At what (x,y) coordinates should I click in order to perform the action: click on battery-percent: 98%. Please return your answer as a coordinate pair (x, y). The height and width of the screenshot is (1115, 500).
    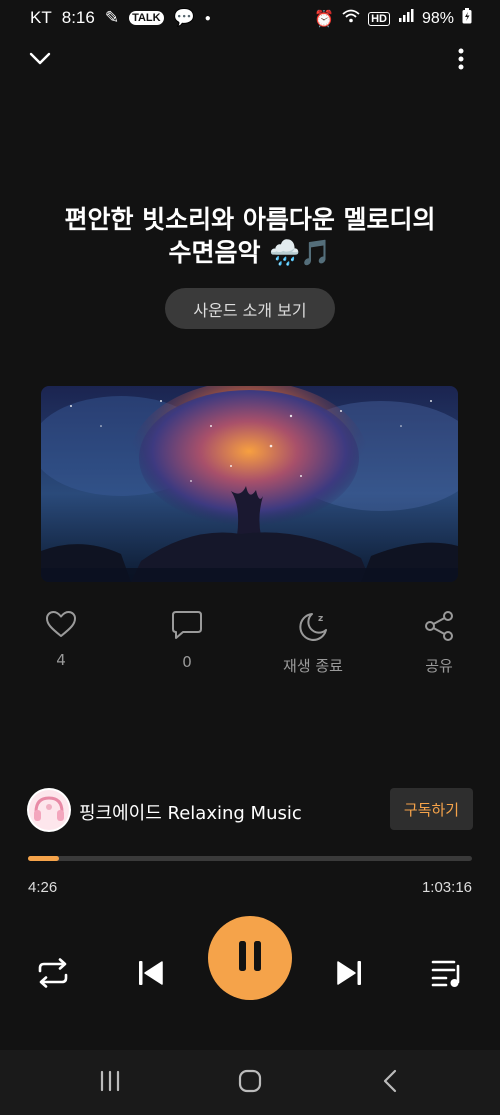
    Looking at the image, I should click on (437, 18).